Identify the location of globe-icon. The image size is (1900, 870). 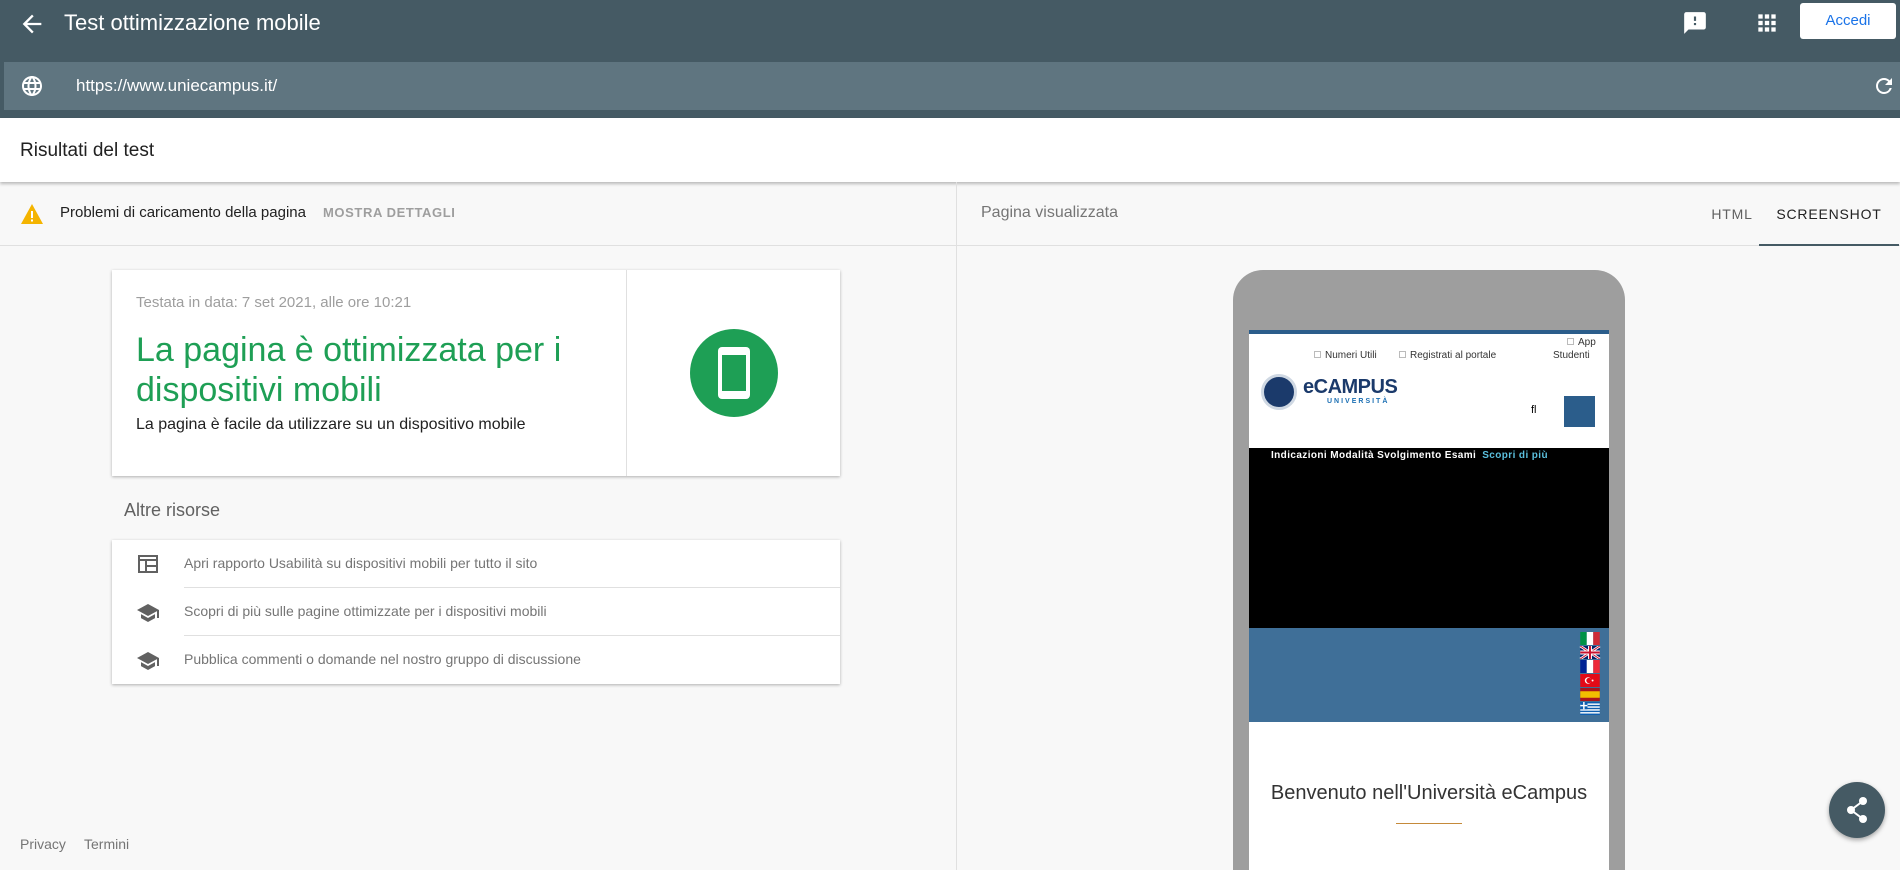
(32, 86).